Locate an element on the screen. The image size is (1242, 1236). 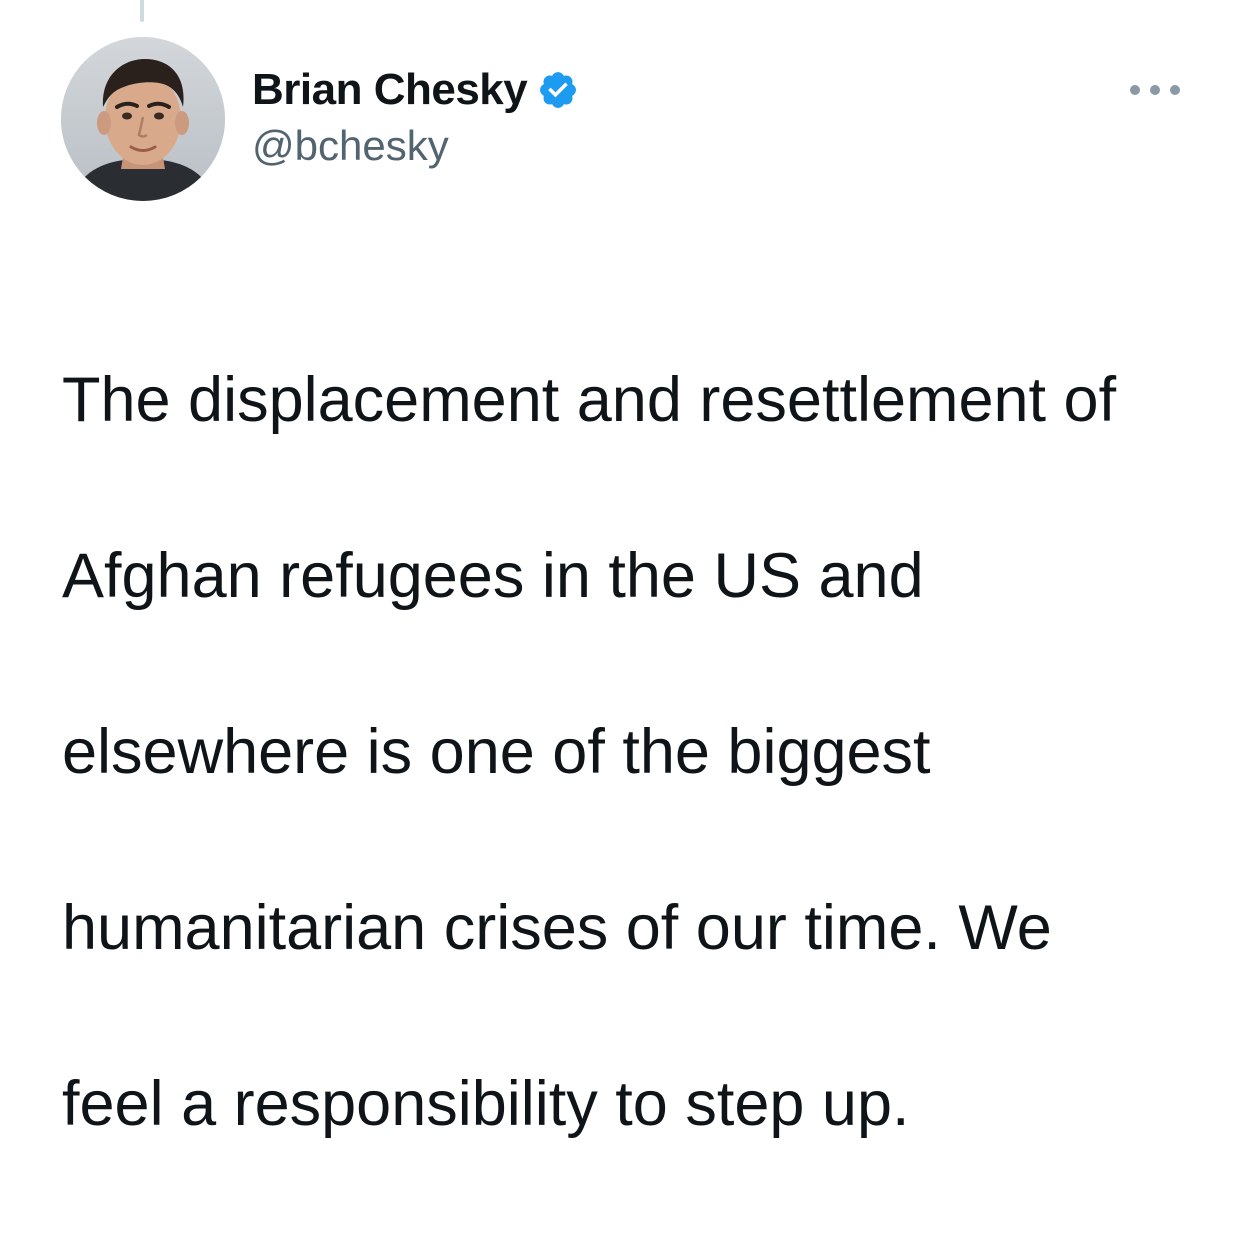
avatar-image is located at coordinates (143, 119).